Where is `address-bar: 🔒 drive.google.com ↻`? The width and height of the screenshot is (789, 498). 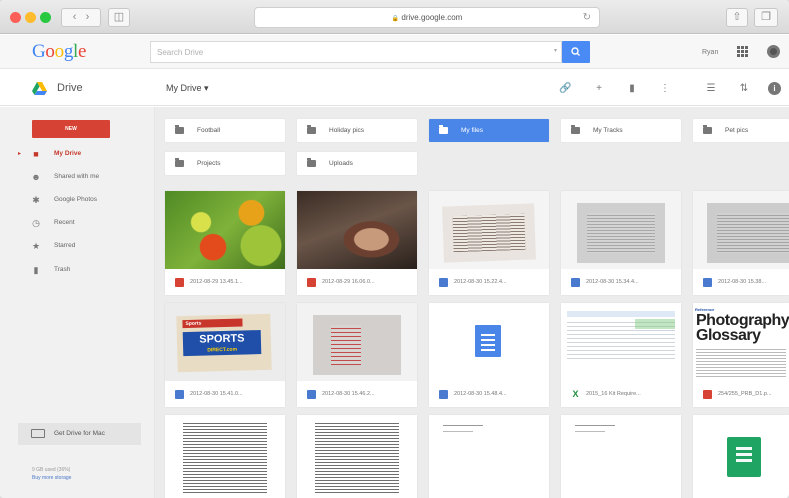 address-bar: 🔒 drive.google.com ↻ is located at coordinates (427, 17).